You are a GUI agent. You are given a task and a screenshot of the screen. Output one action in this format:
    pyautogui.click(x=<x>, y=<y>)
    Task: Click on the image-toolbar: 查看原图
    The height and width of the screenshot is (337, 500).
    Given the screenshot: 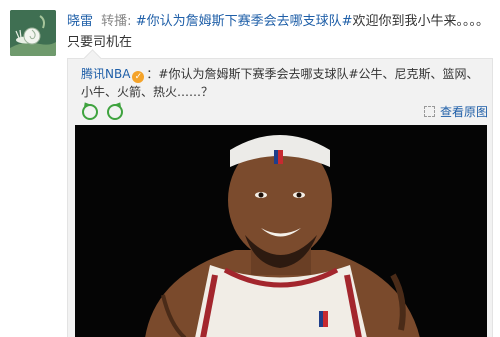 What is the action you would take?
    pyautogui.click(x=283, y=113)
    